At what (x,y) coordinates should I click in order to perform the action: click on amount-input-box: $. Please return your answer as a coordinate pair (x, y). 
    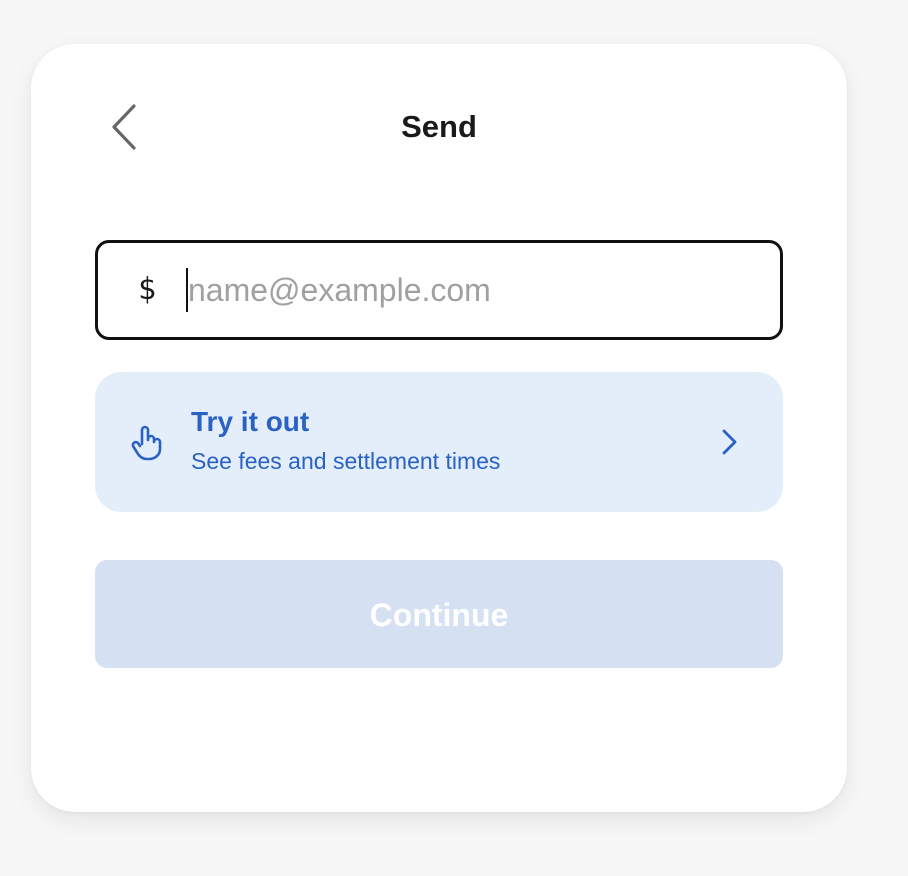
    Looking at the image, I should click on (439, 290).